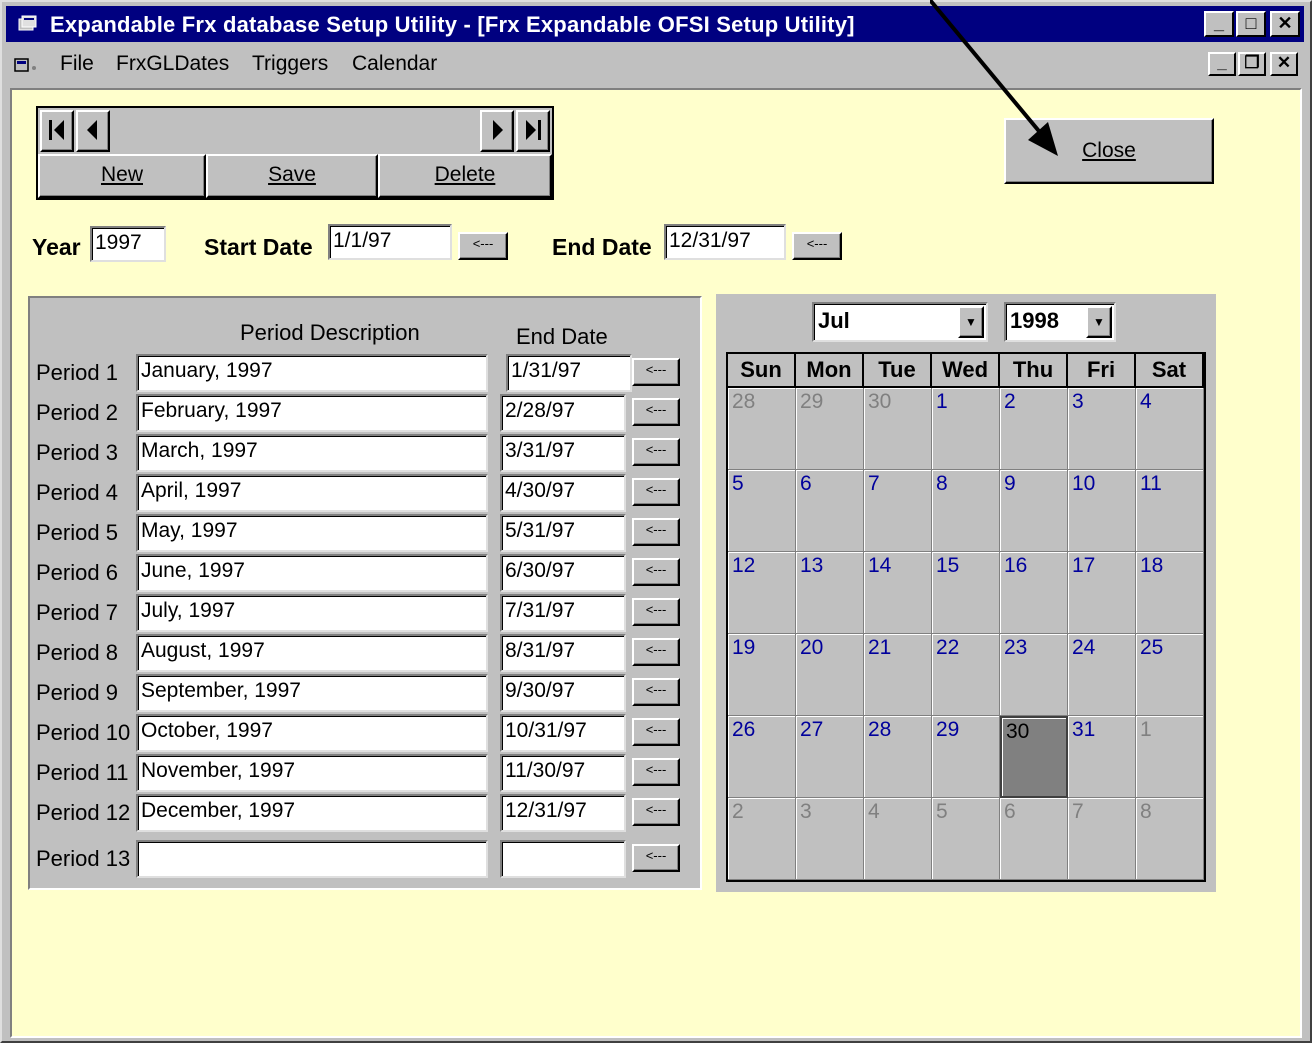 This screenshot has width=1312, height=1043. What do you see at coordinates (312, 613) in the screenshot?
I see `period-description-input: July, 1997` at bounding box center [312, 613].